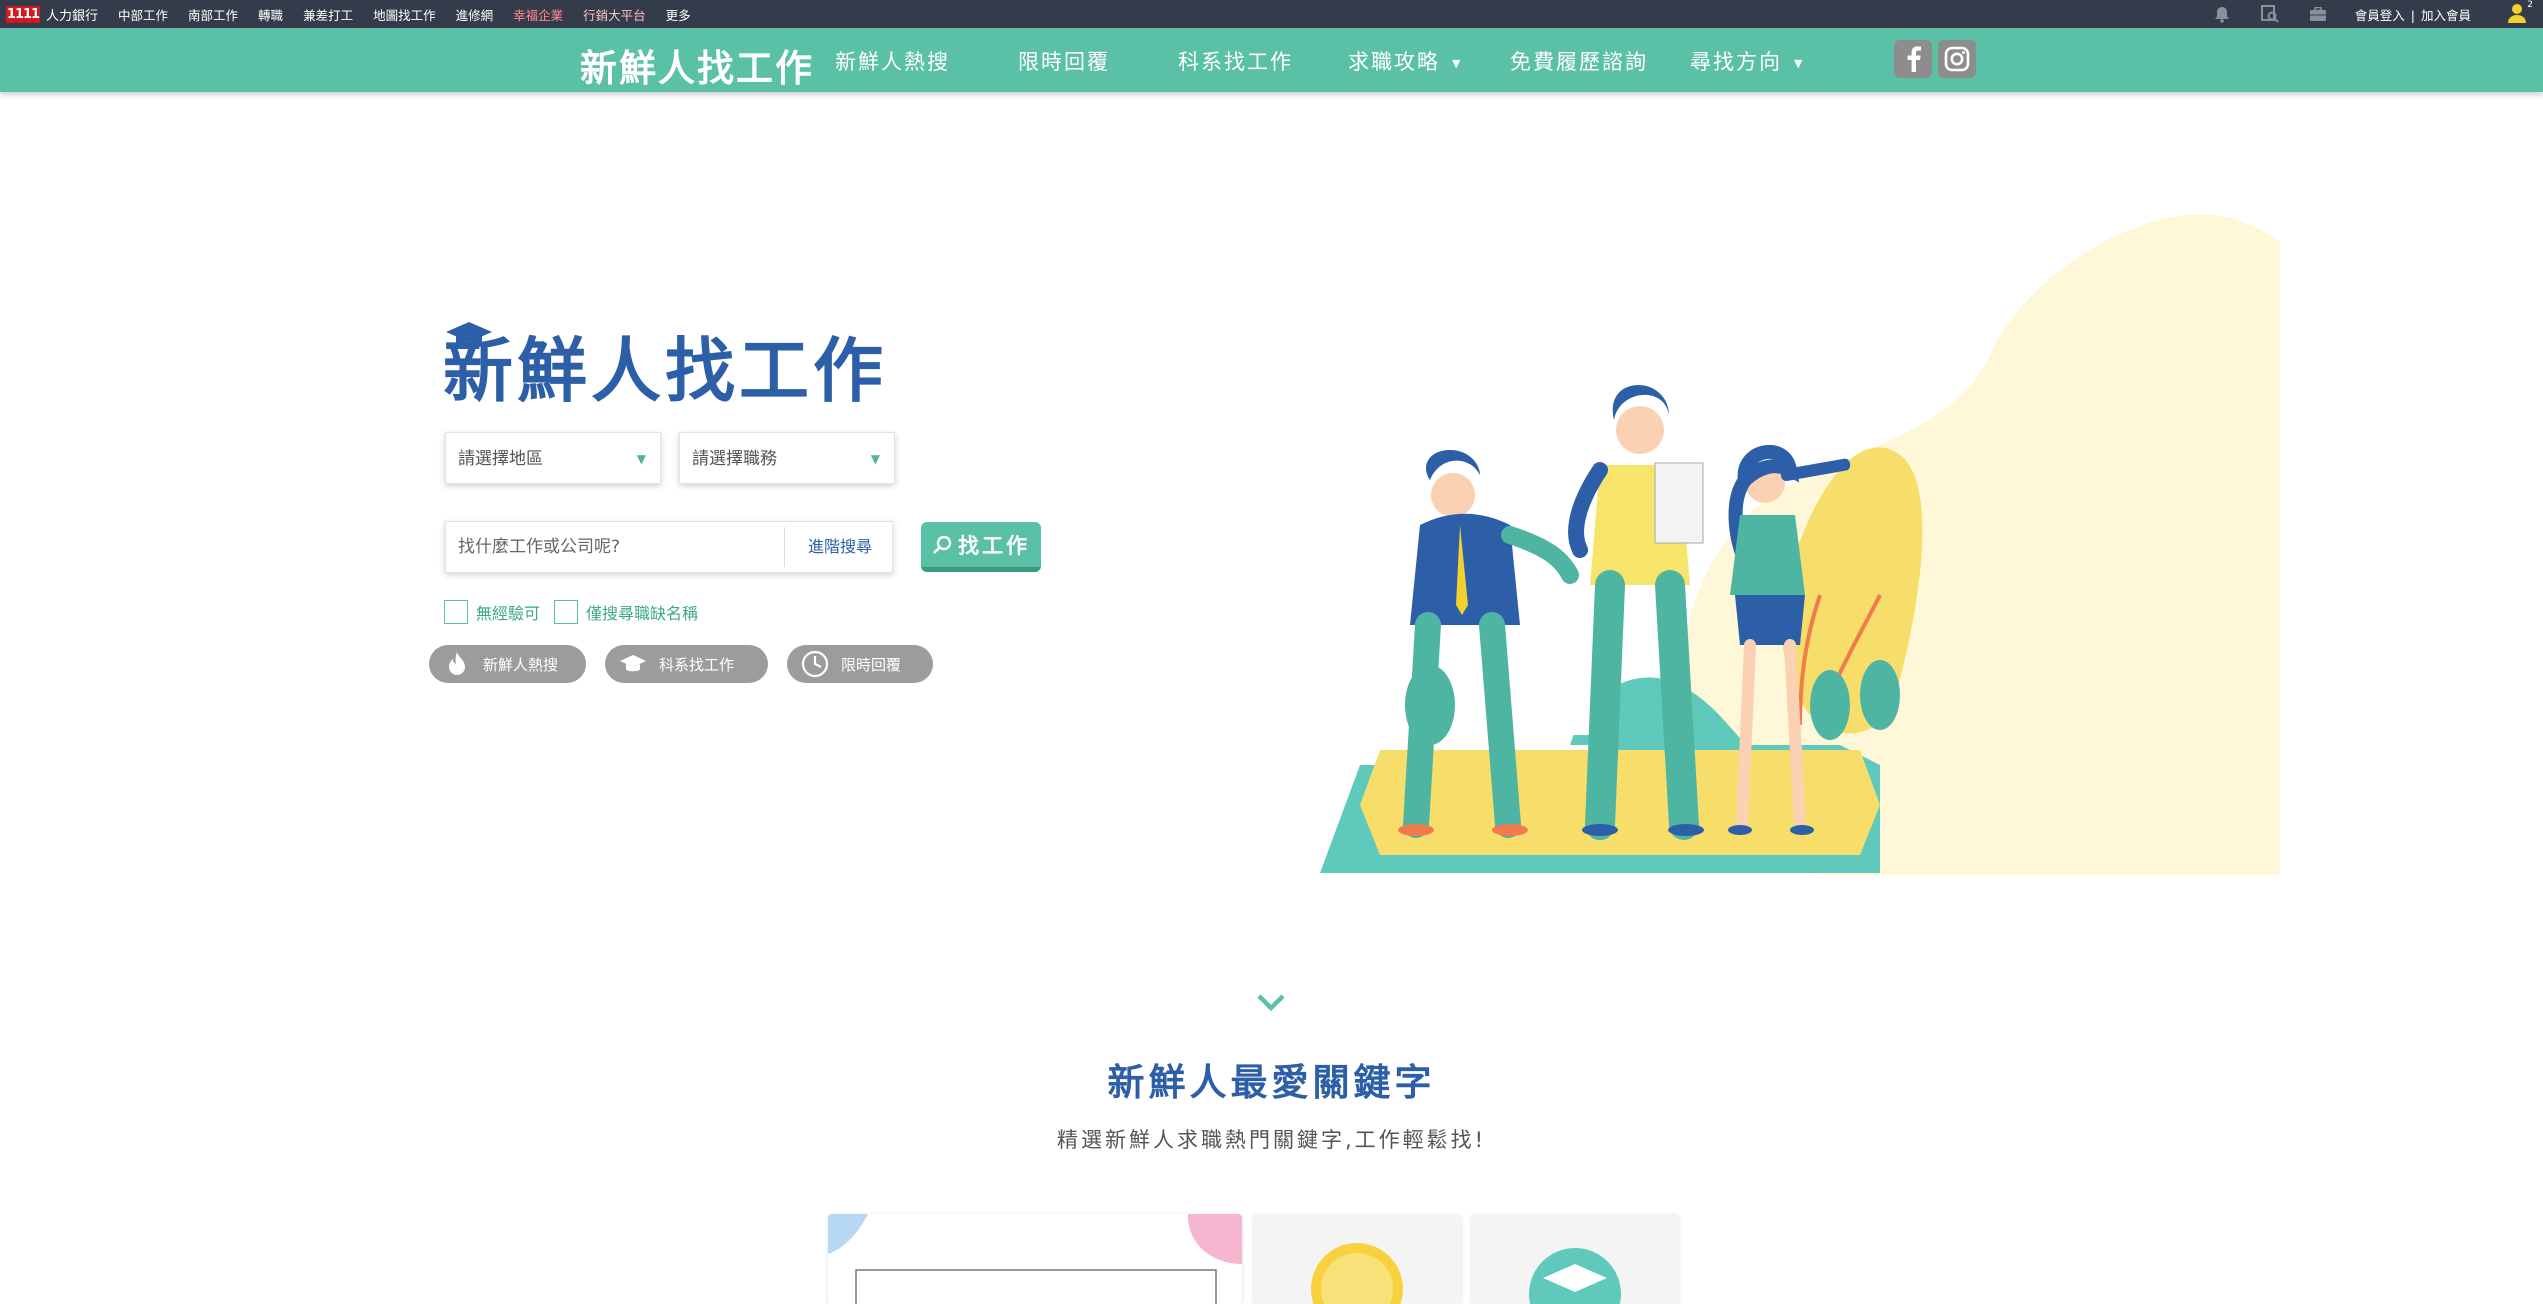 The width and height of the screenshot is (2543, 1304). Describe the element at coordinates (697, 664) in the screenshot. I see `pill-label: 科系找工作` at that location.